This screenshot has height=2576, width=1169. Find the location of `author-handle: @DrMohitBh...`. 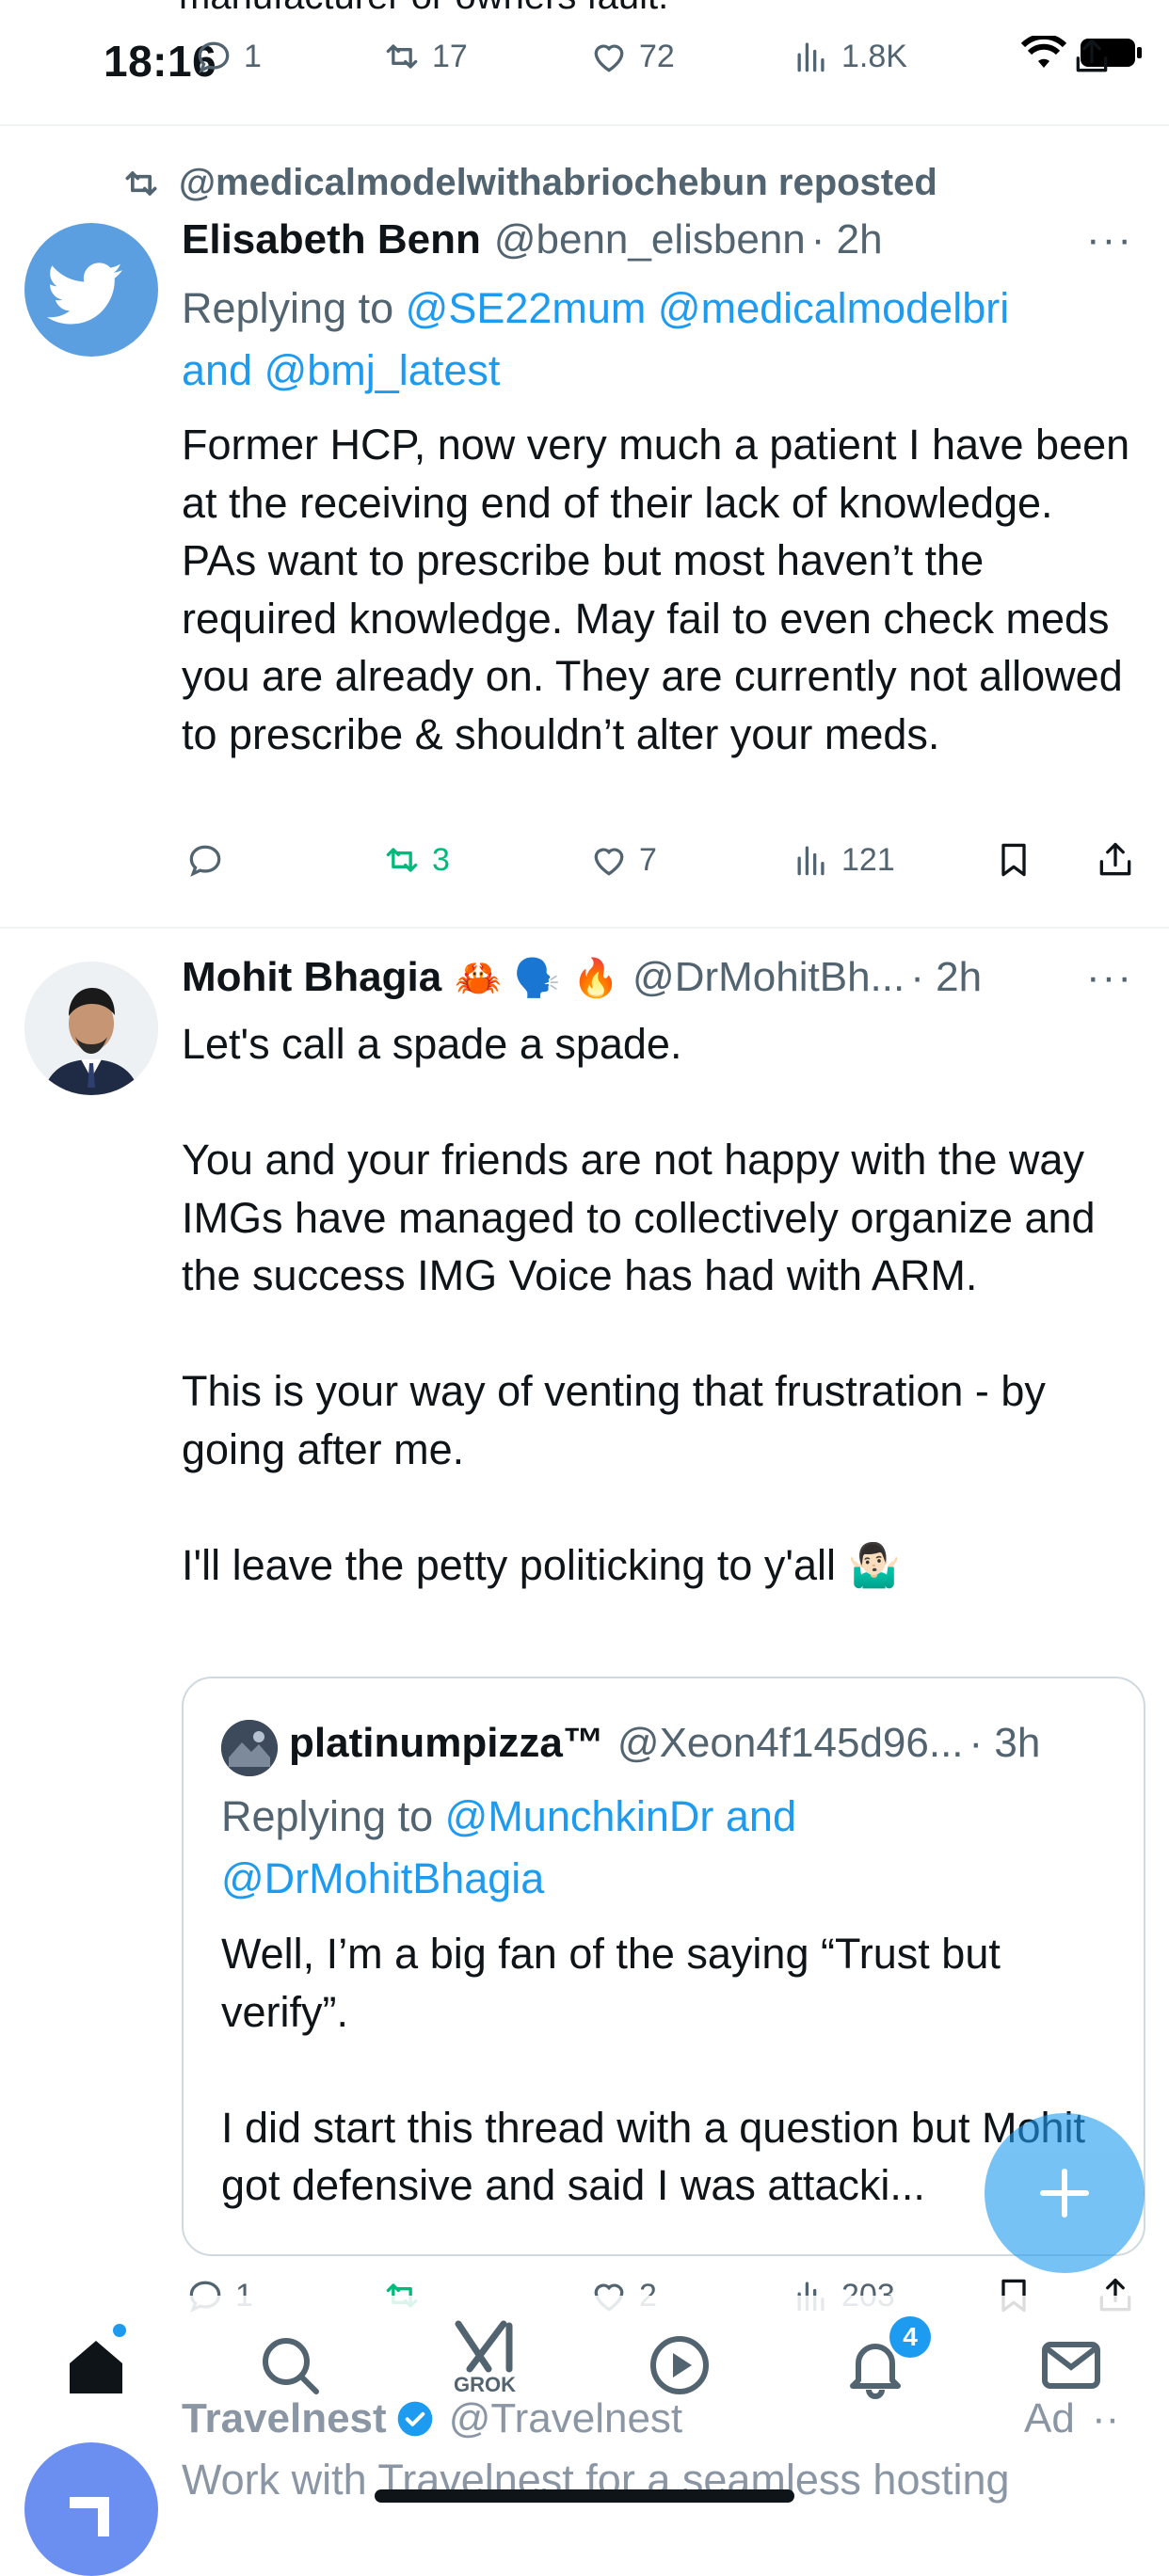

author-handle: @DrMohitBh... is located at coordinates (769, 978).